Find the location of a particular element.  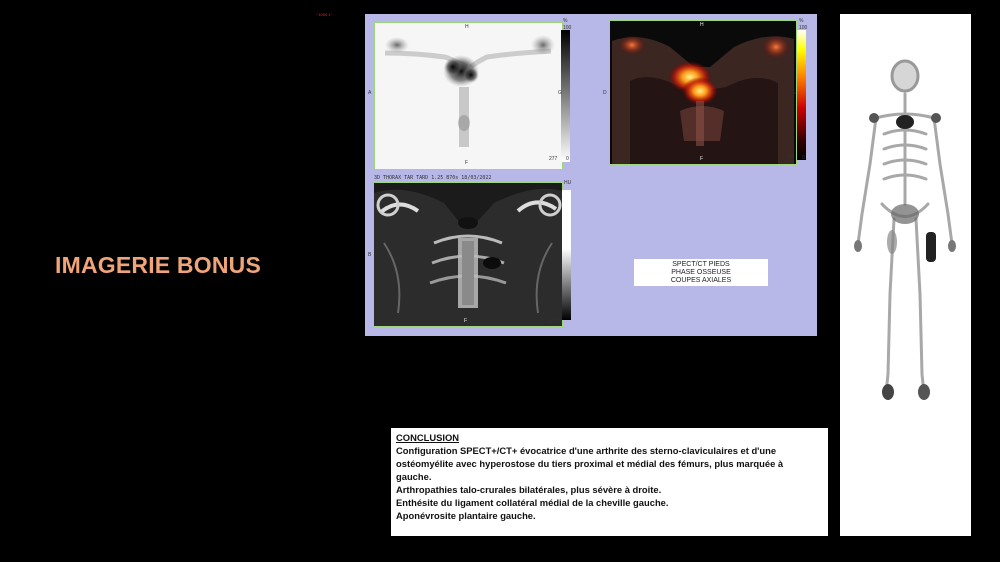

conclusion-line-6: Aponévrosite plantaire gauche. is located at coordinates (466, 515).